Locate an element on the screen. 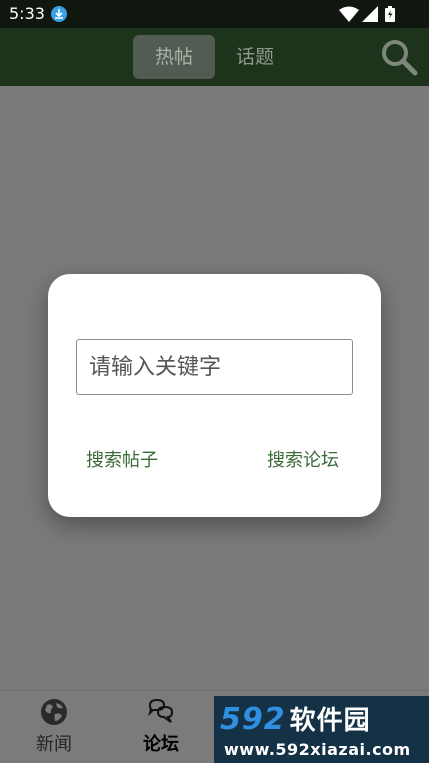 The width and height of the screenshot is (429, 763). tab-topics: 话题 is located at coordinates (255, 57).